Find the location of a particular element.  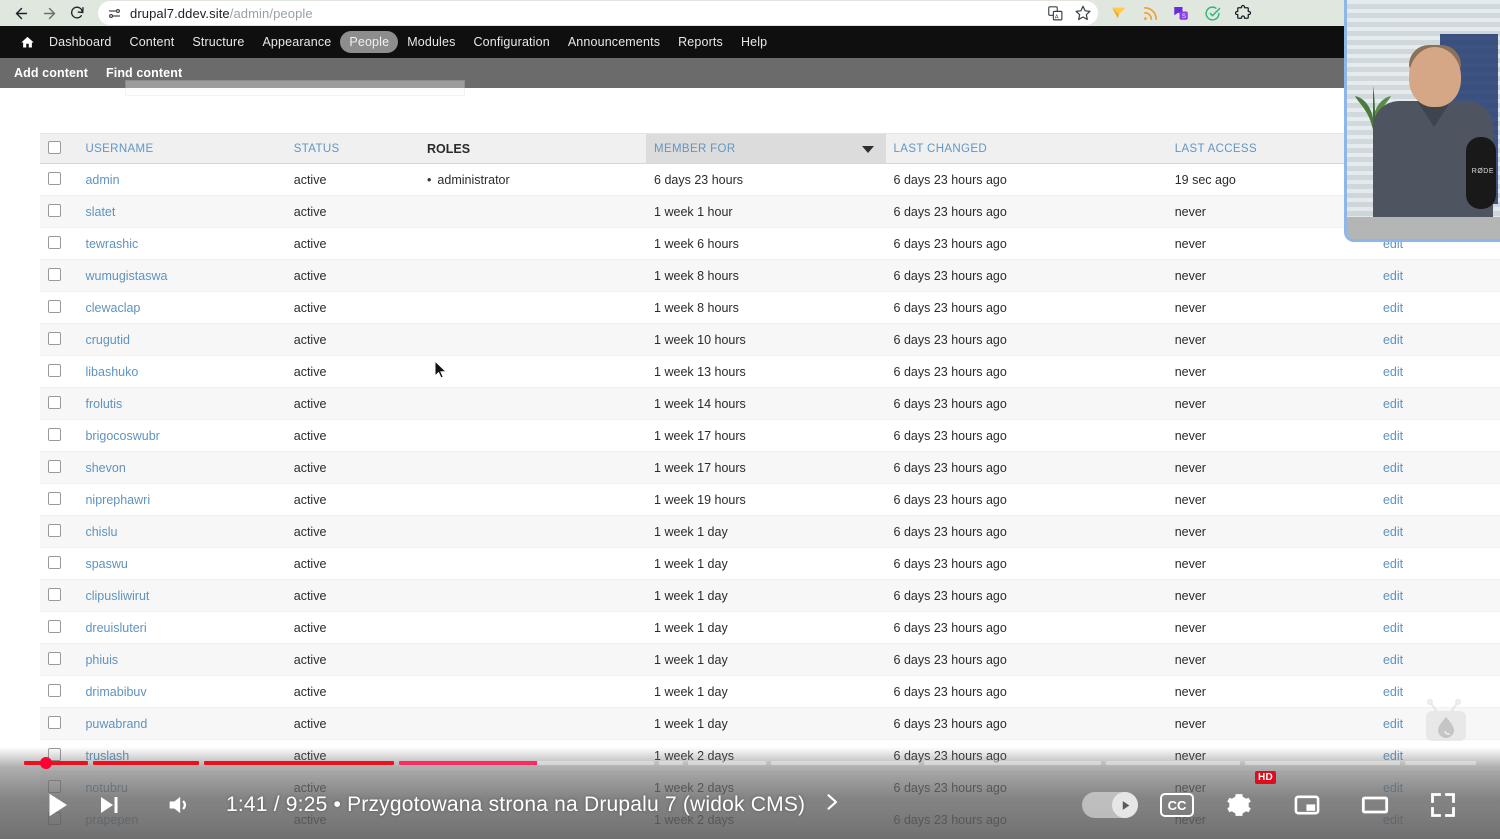

cell-username-value: crugutid is located at coordinates (107, 340).